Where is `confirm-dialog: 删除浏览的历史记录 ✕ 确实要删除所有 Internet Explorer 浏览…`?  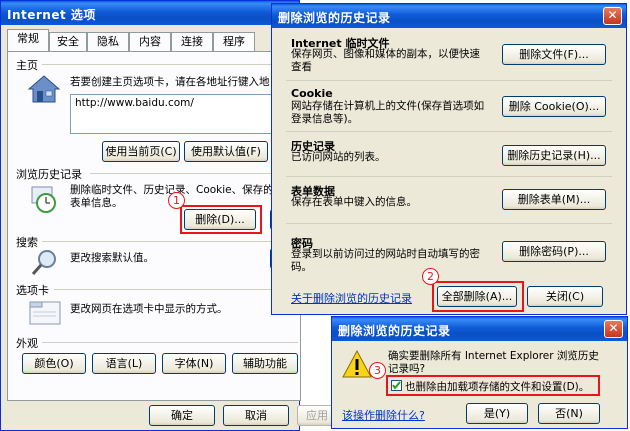 confirm-dialog: 删除浏览的历史记录 ✕ 确实要删除所有 Internet Explorer 浏览… is located at coordinates (479, 372).